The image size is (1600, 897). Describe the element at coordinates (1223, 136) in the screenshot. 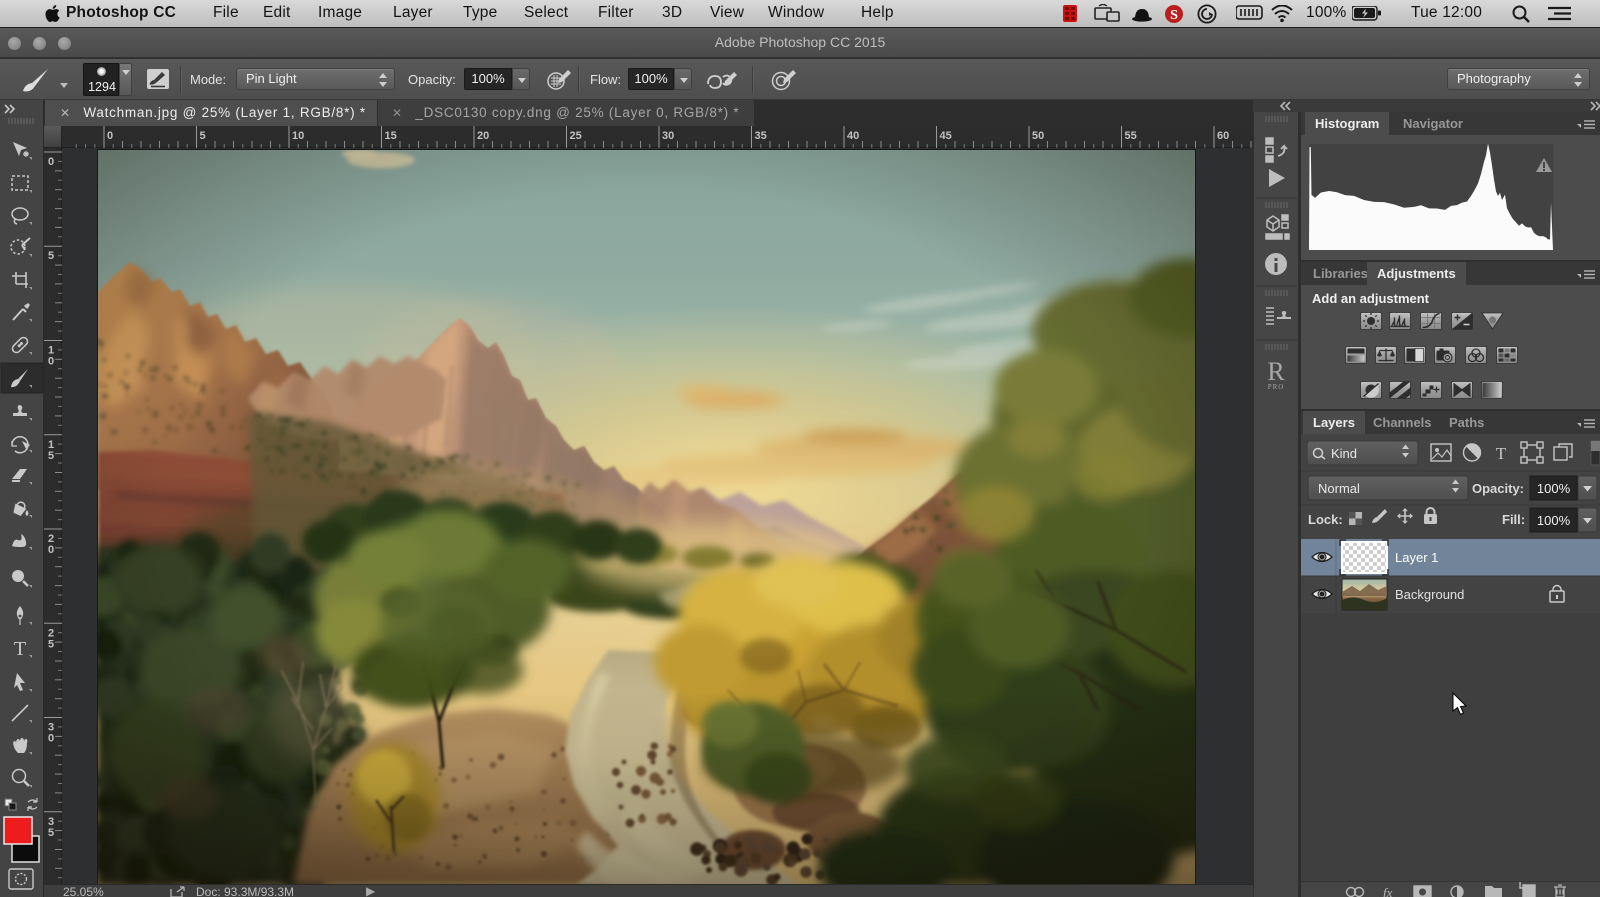

I see `svg-text: 60` at that location.